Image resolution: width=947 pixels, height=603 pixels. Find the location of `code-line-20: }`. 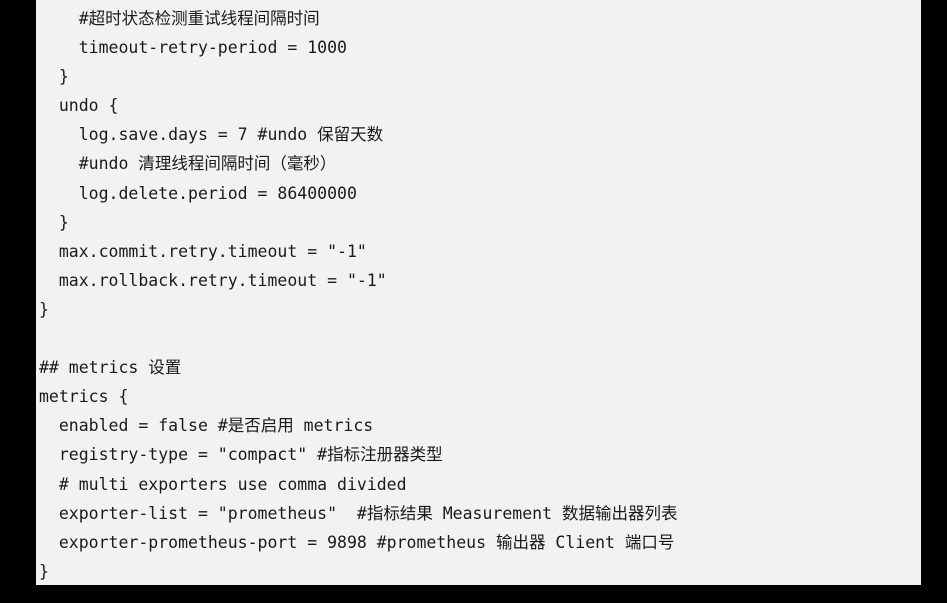

code-line-20: } is located at coordinates (44, 571).